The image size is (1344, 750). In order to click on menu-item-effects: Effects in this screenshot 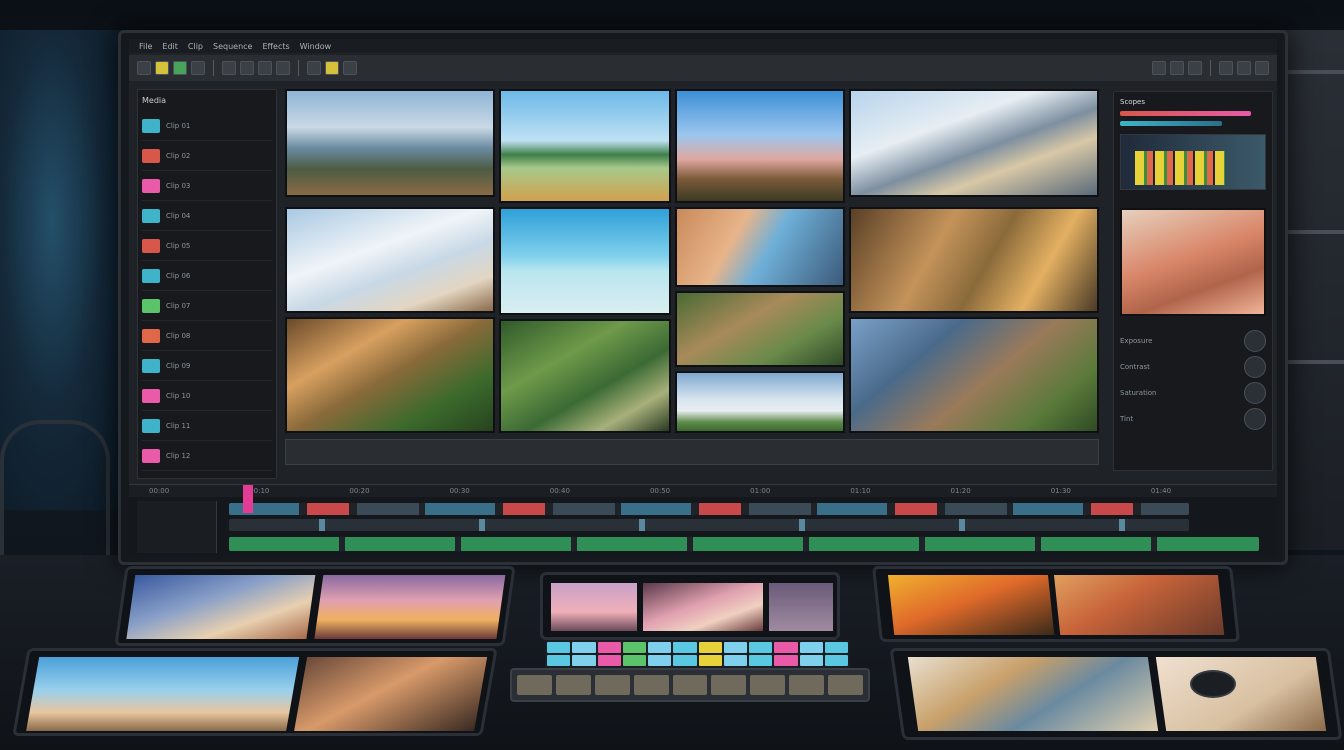, I will do `click(275, 46)`.